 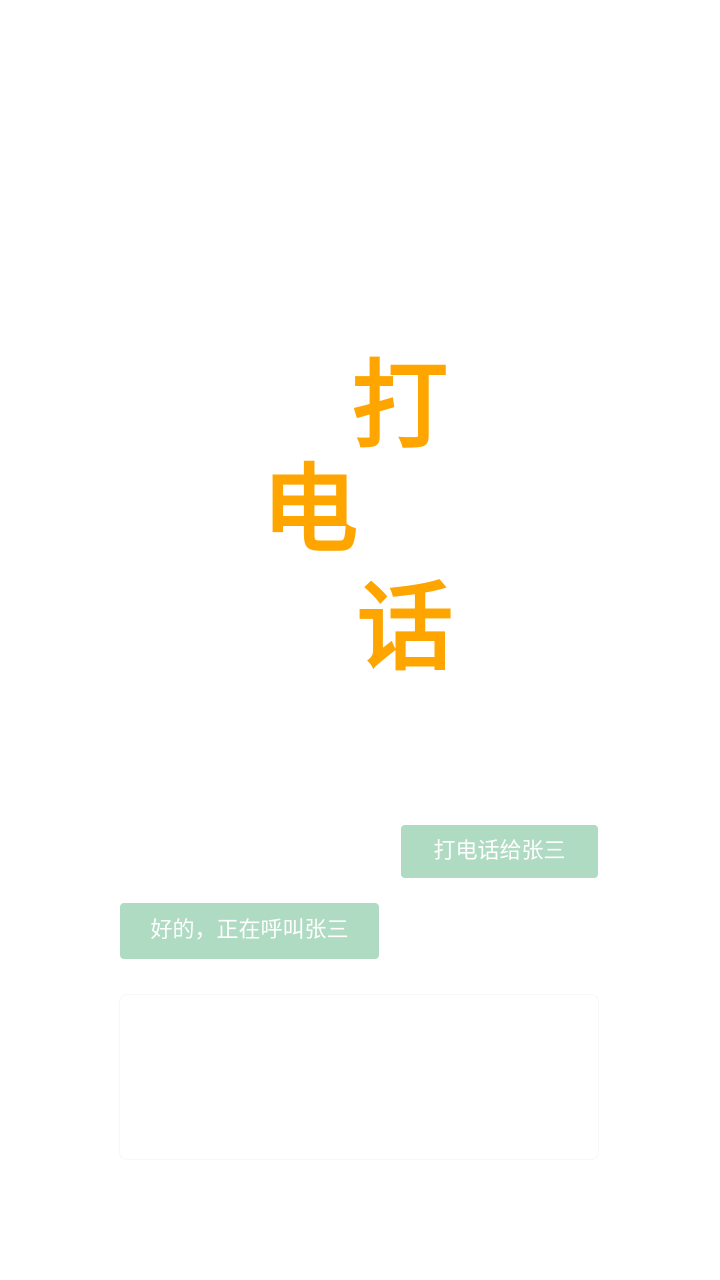 What do you see at coordinates (405, 628) in the screenshot?
I see `title-char-3: 话` at bounding box center [405, 628].